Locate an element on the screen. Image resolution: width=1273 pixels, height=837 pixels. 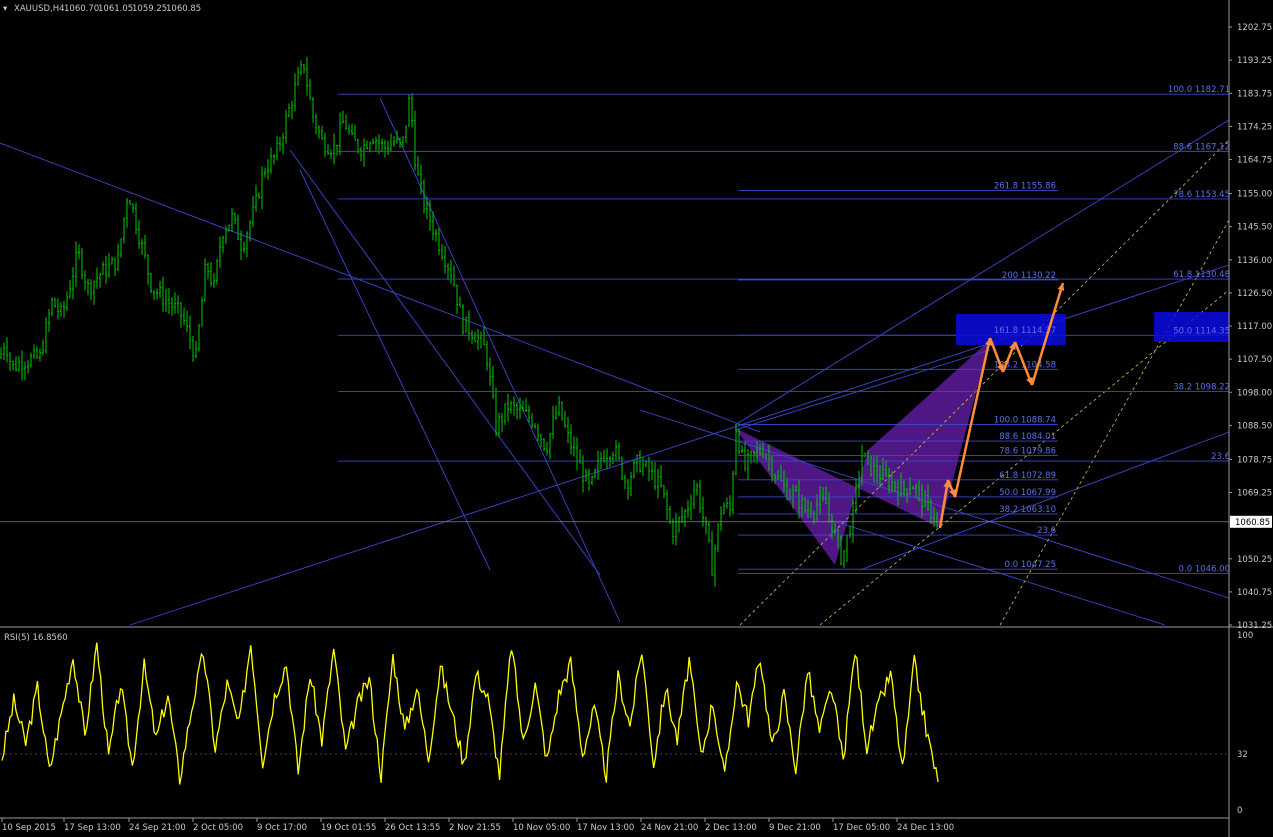
fib-b-label: 200 1130.22 is located at coordinates (1029, 276).